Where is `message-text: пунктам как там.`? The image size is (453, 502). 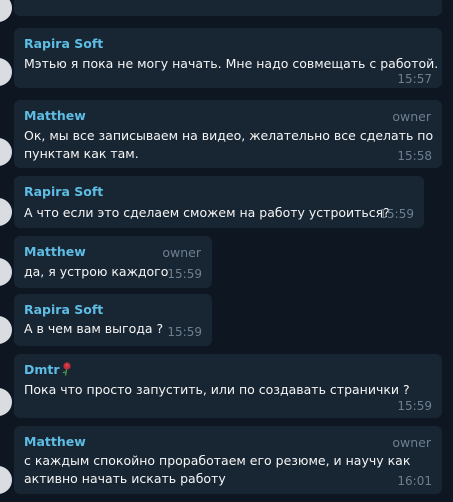
message-text: пунктам как там. is located at coordinates (81, 153).